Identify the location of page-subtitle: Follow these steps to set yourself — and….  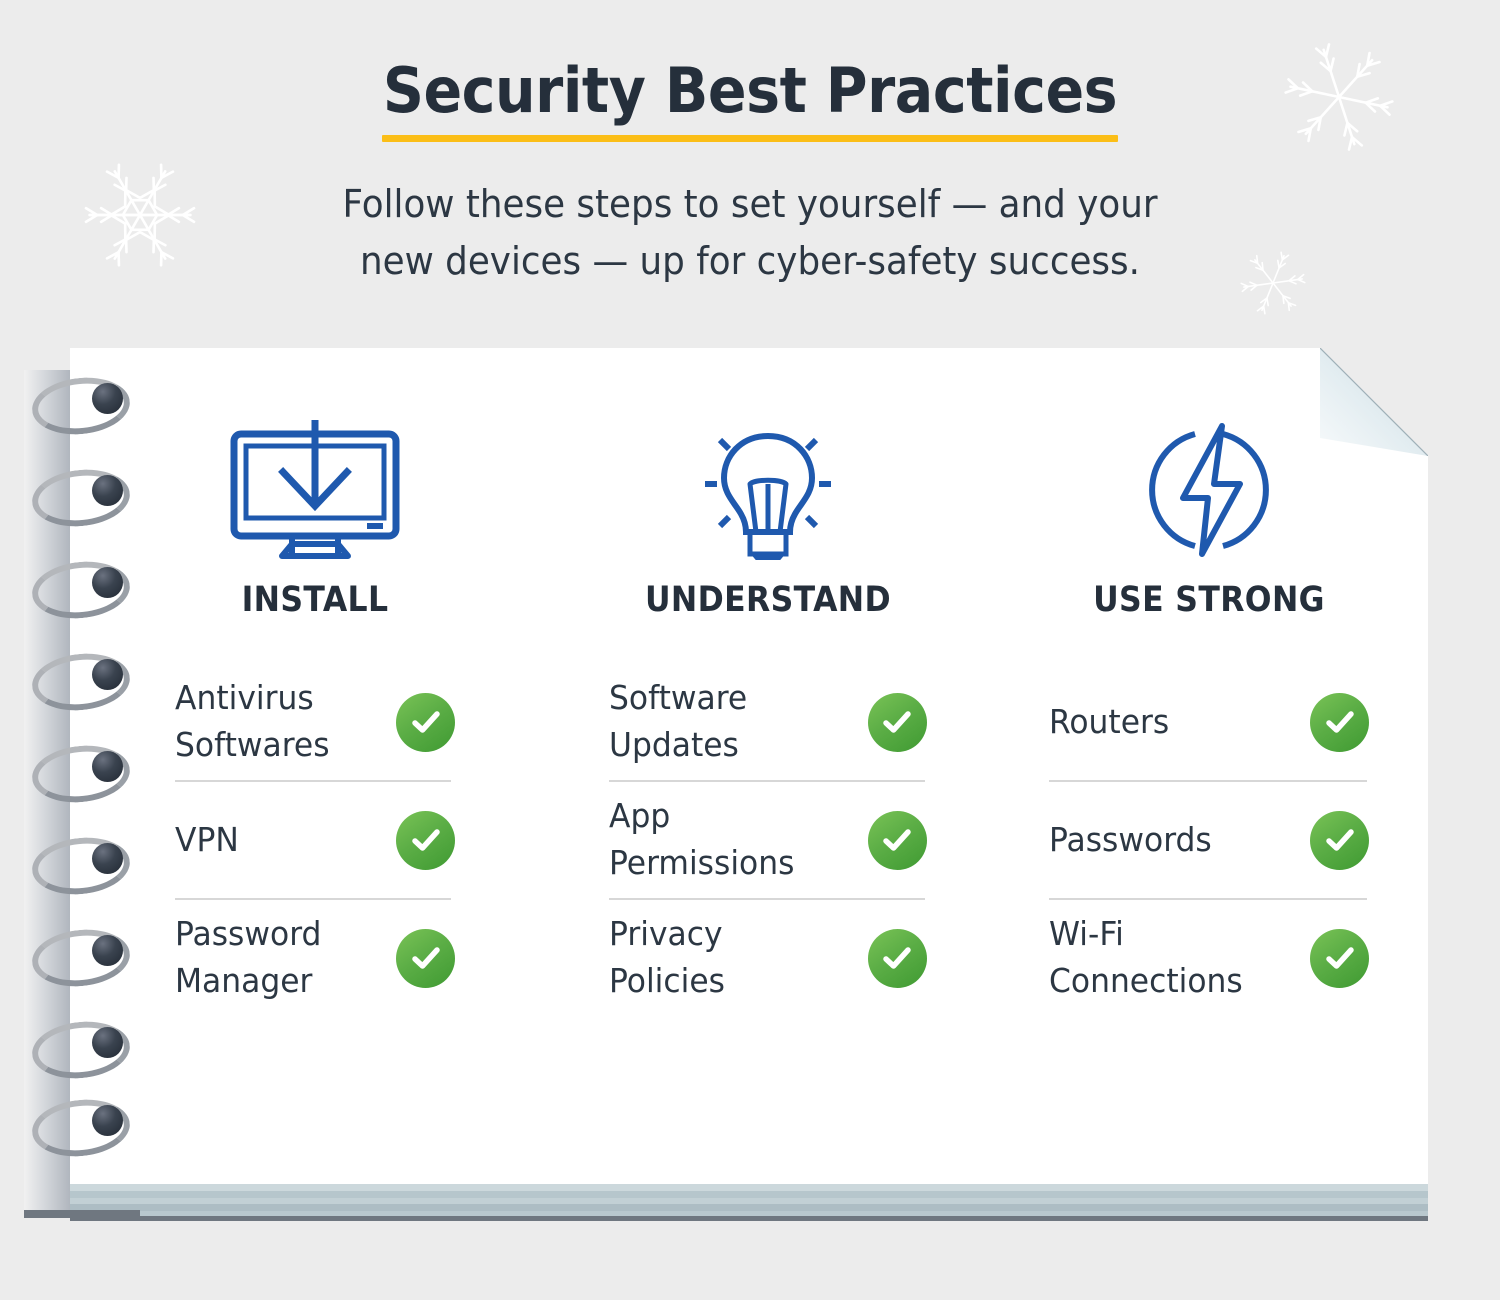
(750, 233).